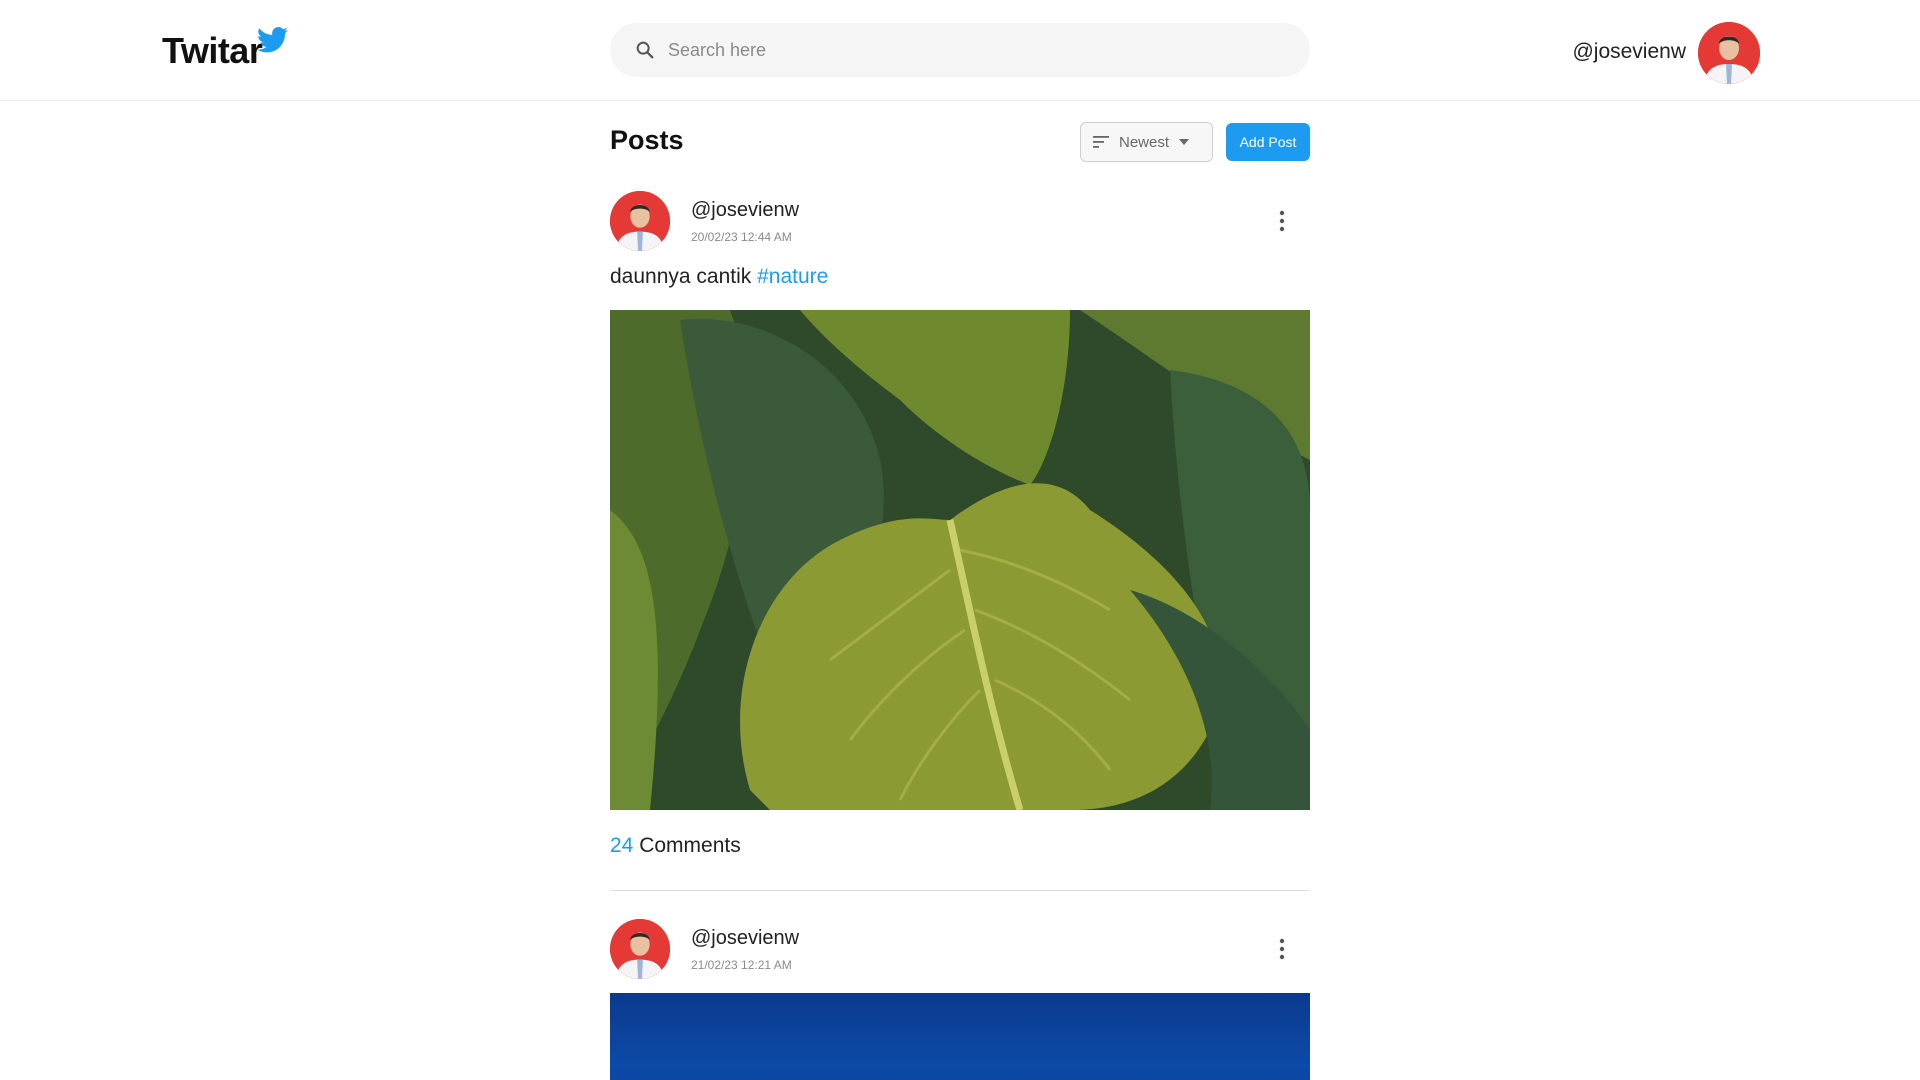 Image resolution: width=1920 pixels, height=1080 pixels. Describe the element at coordinates (645, 50) in the screenshot. I see `search-icon` at that location.